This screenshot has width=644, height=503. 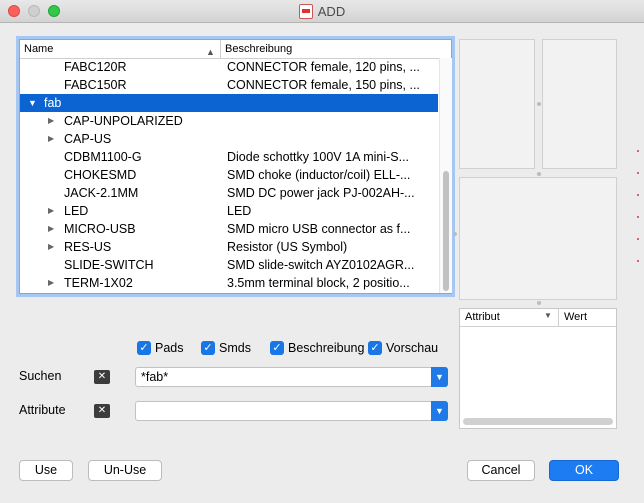 What do you see at coordinates (291, 377) in the screenshot?
I see `search-combobox: *fab* ▼` at bounding box center [291, 377].